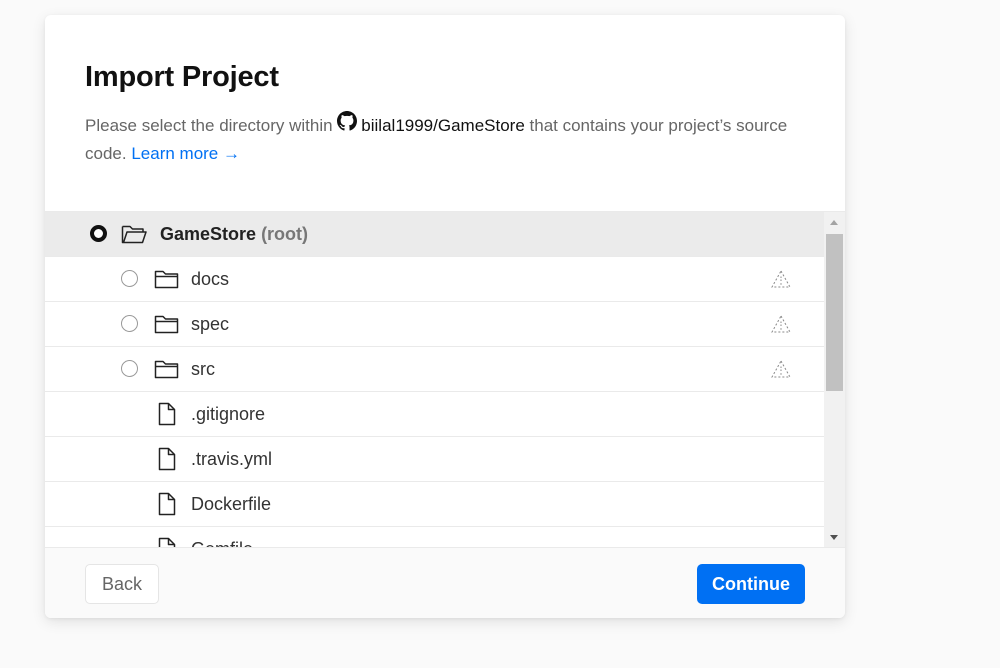  Describe the element at coordinates (129, 278) in the screenshot. I see `folder-radio-docs` at that location.